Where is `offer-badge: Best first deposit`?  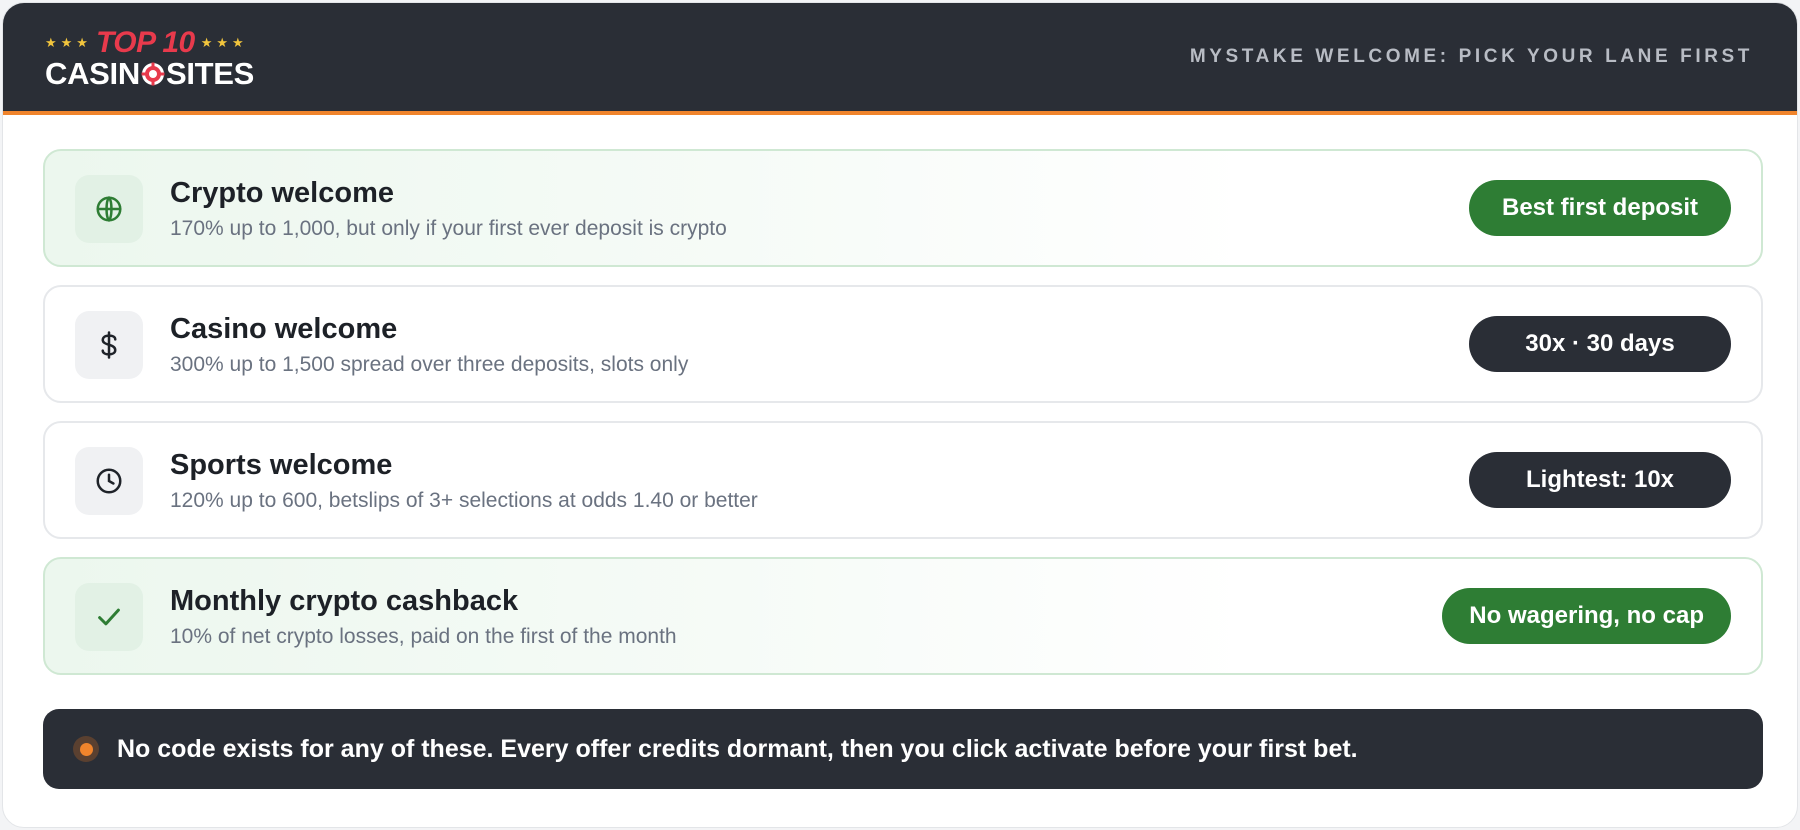 offer-badge: Best first deposit is located at coordinates (1600, 208).